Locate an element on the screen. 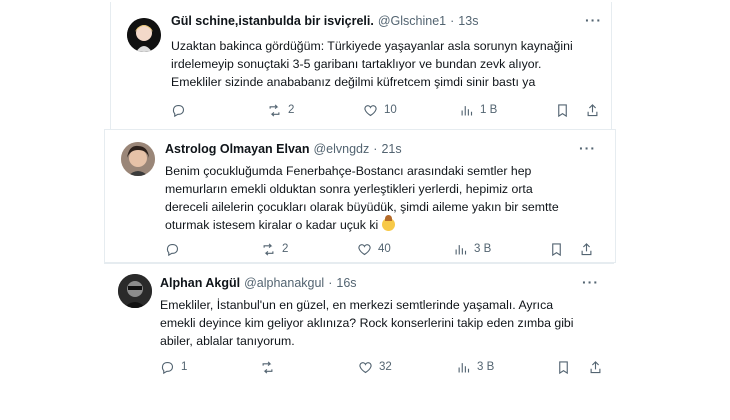  action-bar: 2 40 3 B is located at coordinates (380, 249).